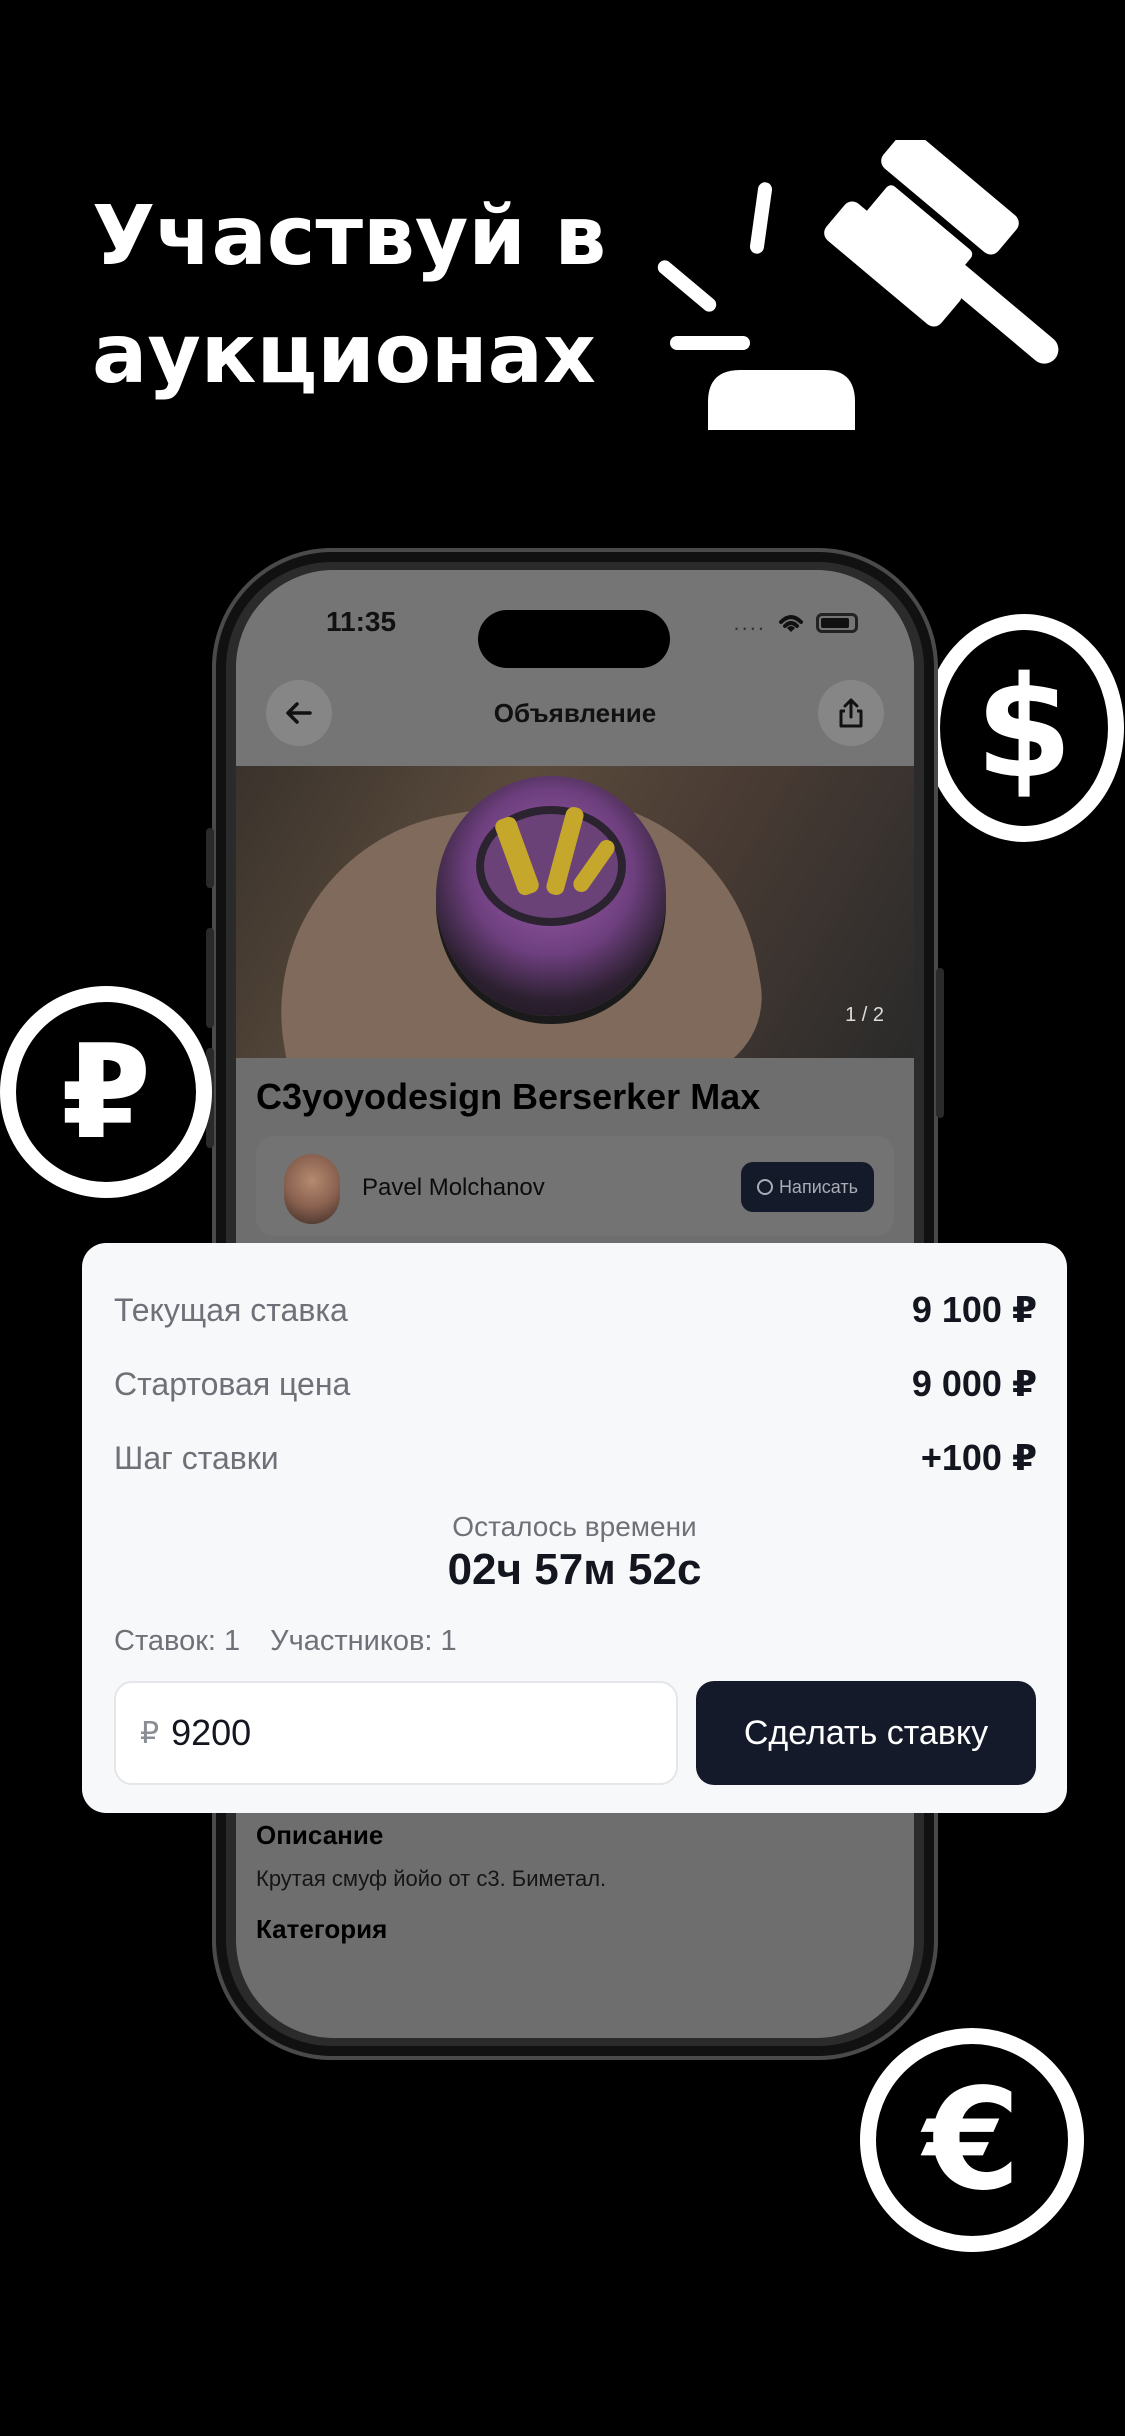 The width and height of the screenshot is (1125, 2436). Describe the element at coordinates (575, 1458) in the screenshot. I see `bid-step-row: Шаг ставки +100 ₽` at that location.